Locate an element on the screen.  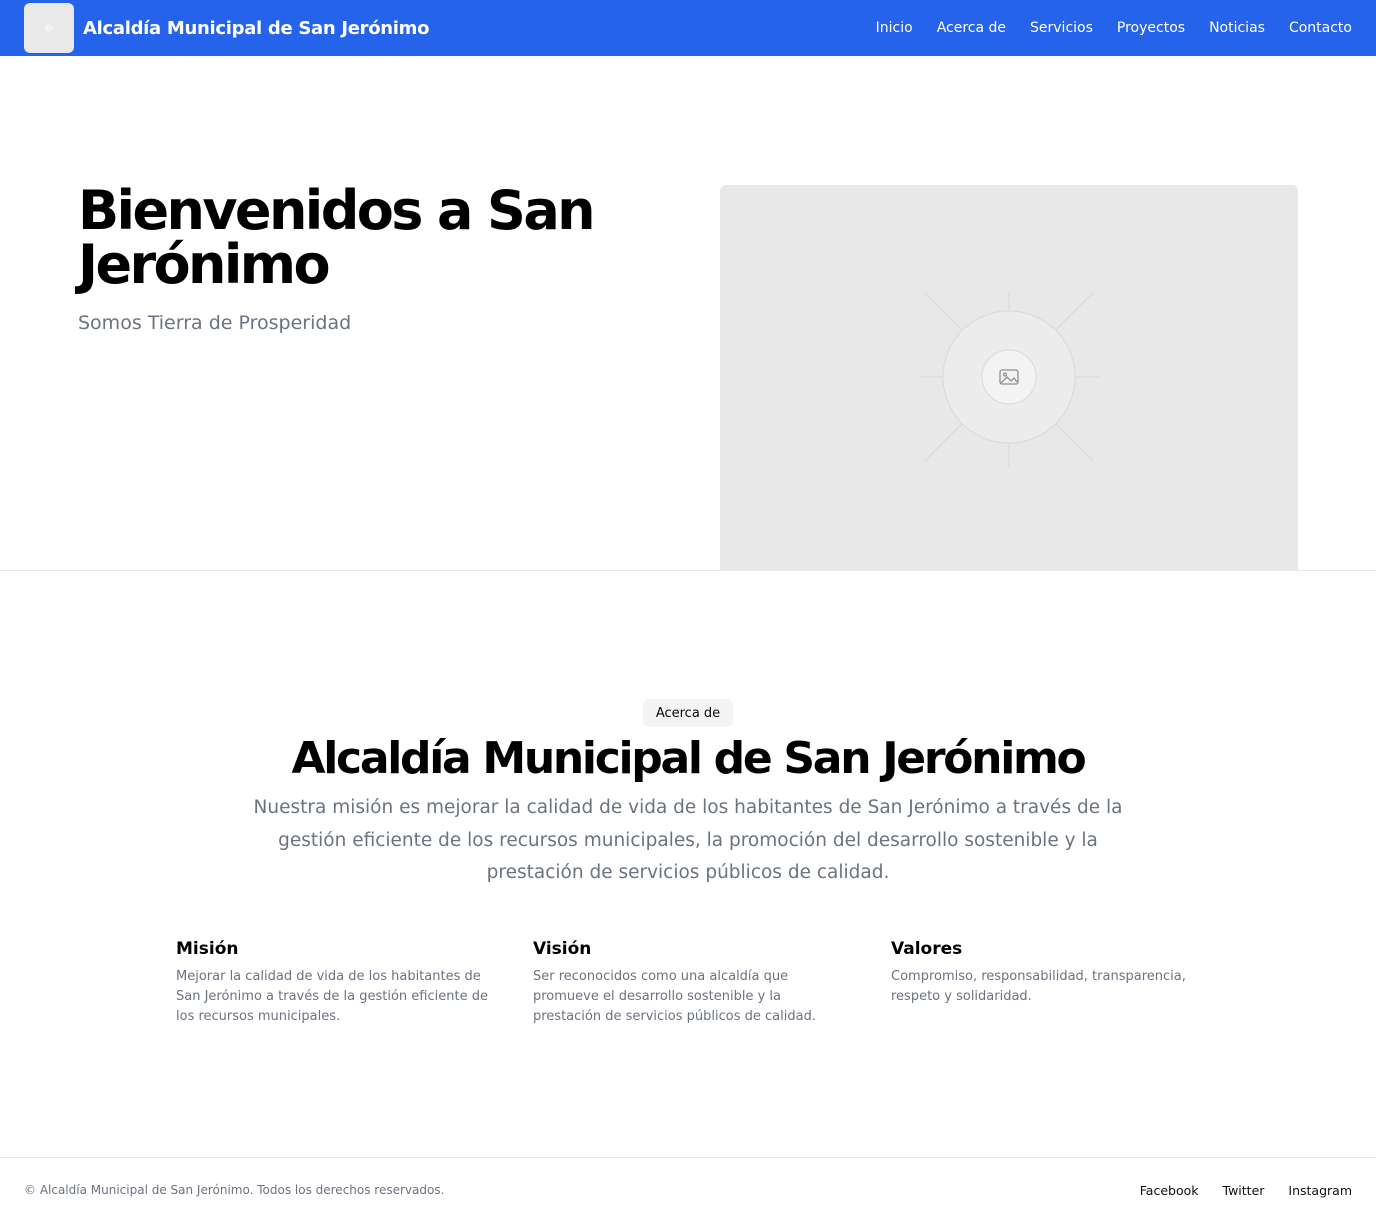
facebook-link: Facebook is located at coordinates (1169, 1190).